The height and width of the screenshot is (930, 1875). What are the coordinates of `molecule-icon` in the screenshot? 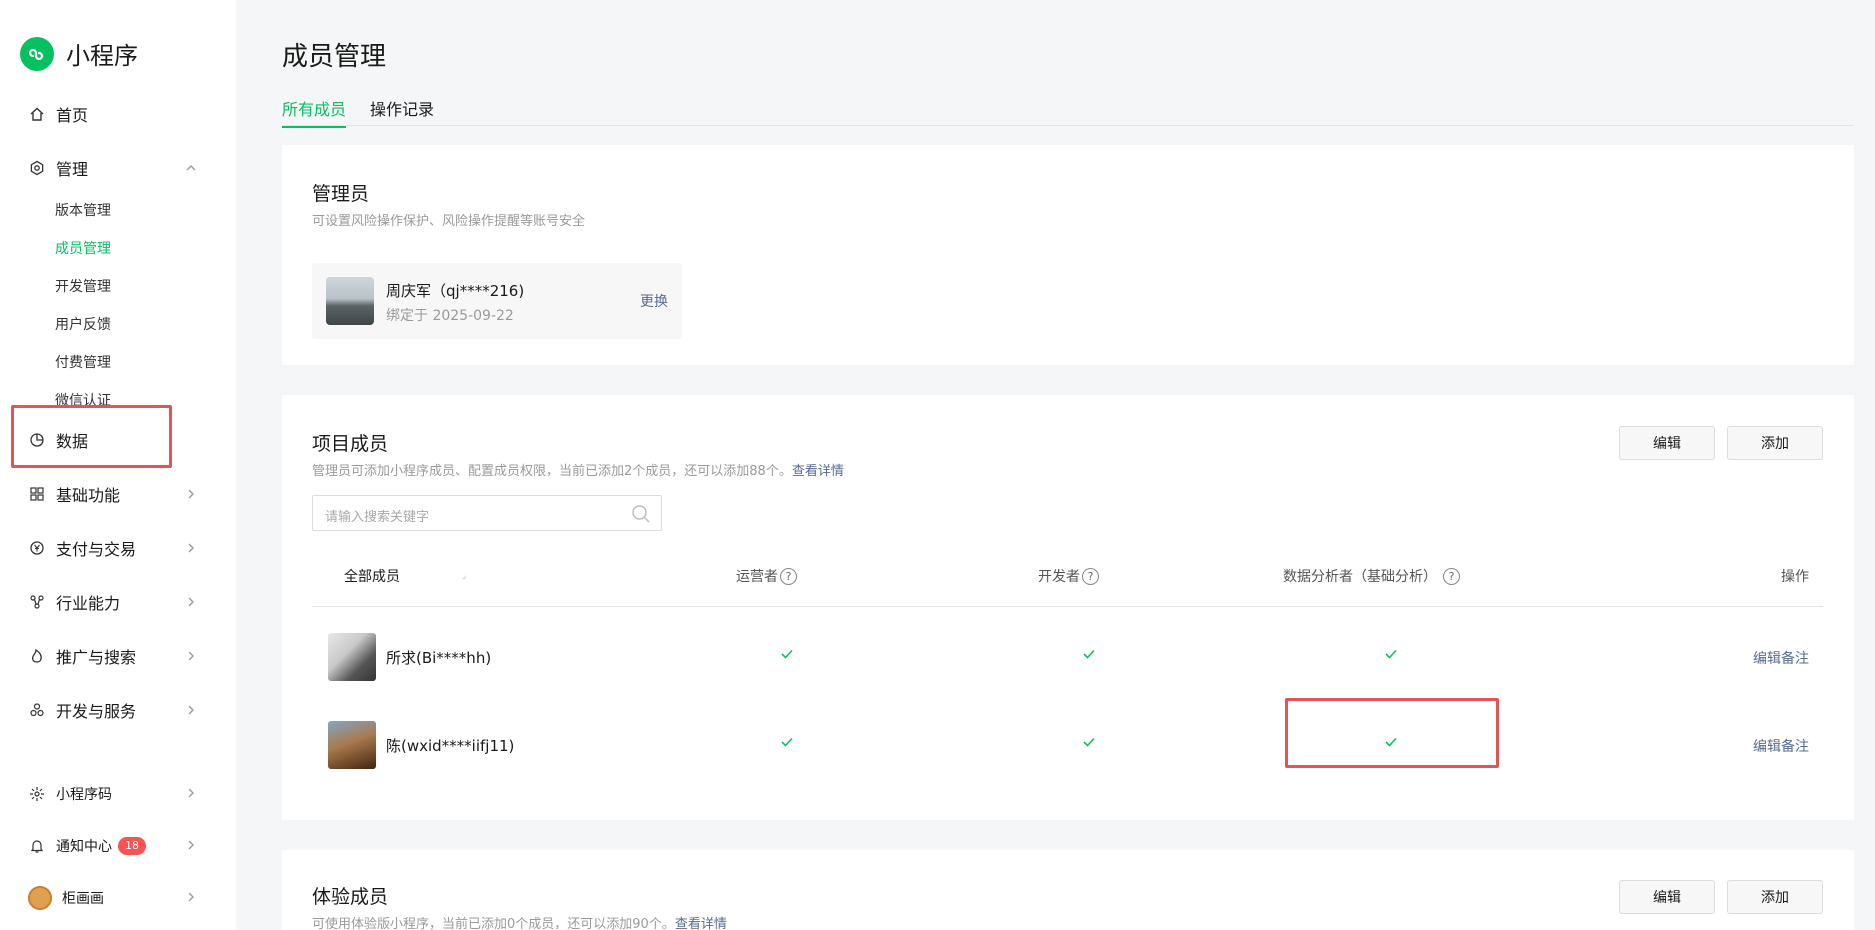 It's located at (37, 602).